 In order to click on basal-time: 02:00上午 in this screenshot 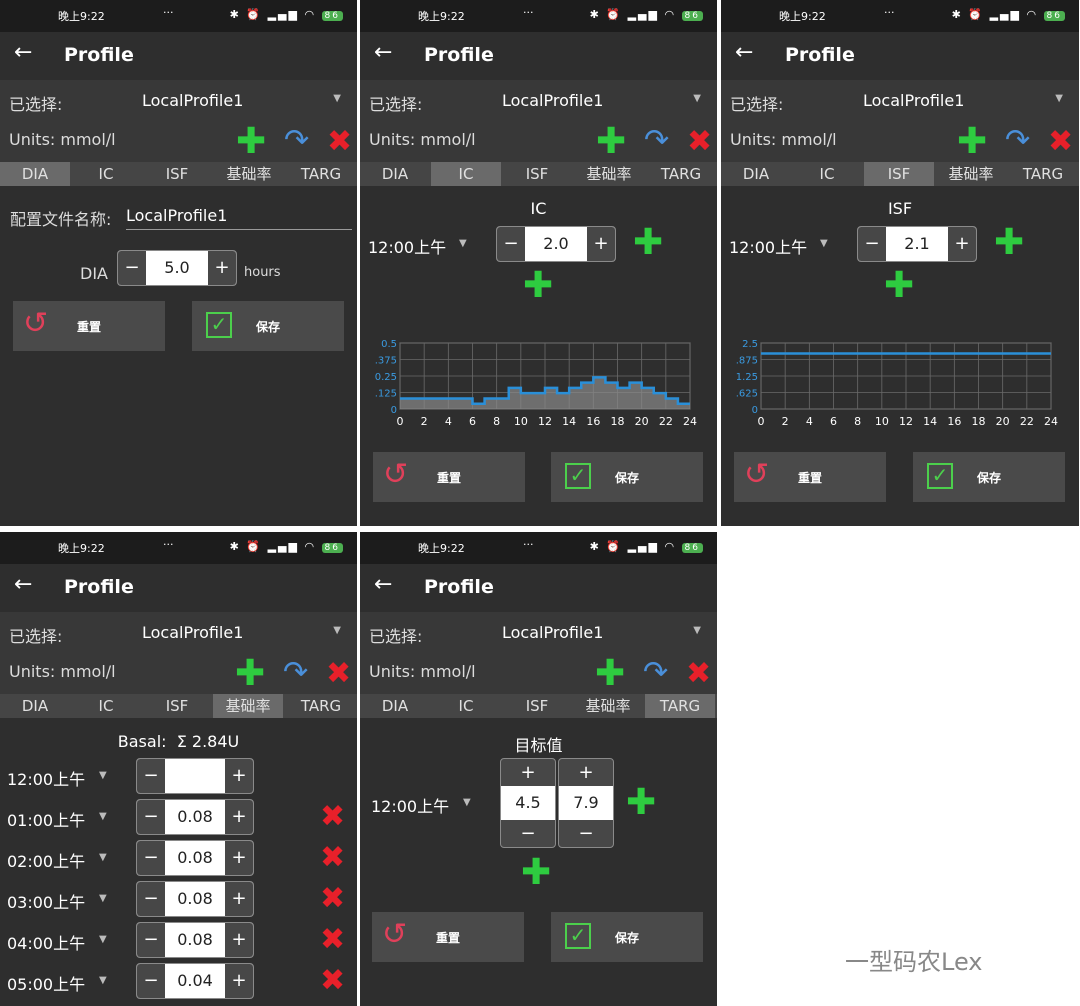, I will do `click(46, 860)`.